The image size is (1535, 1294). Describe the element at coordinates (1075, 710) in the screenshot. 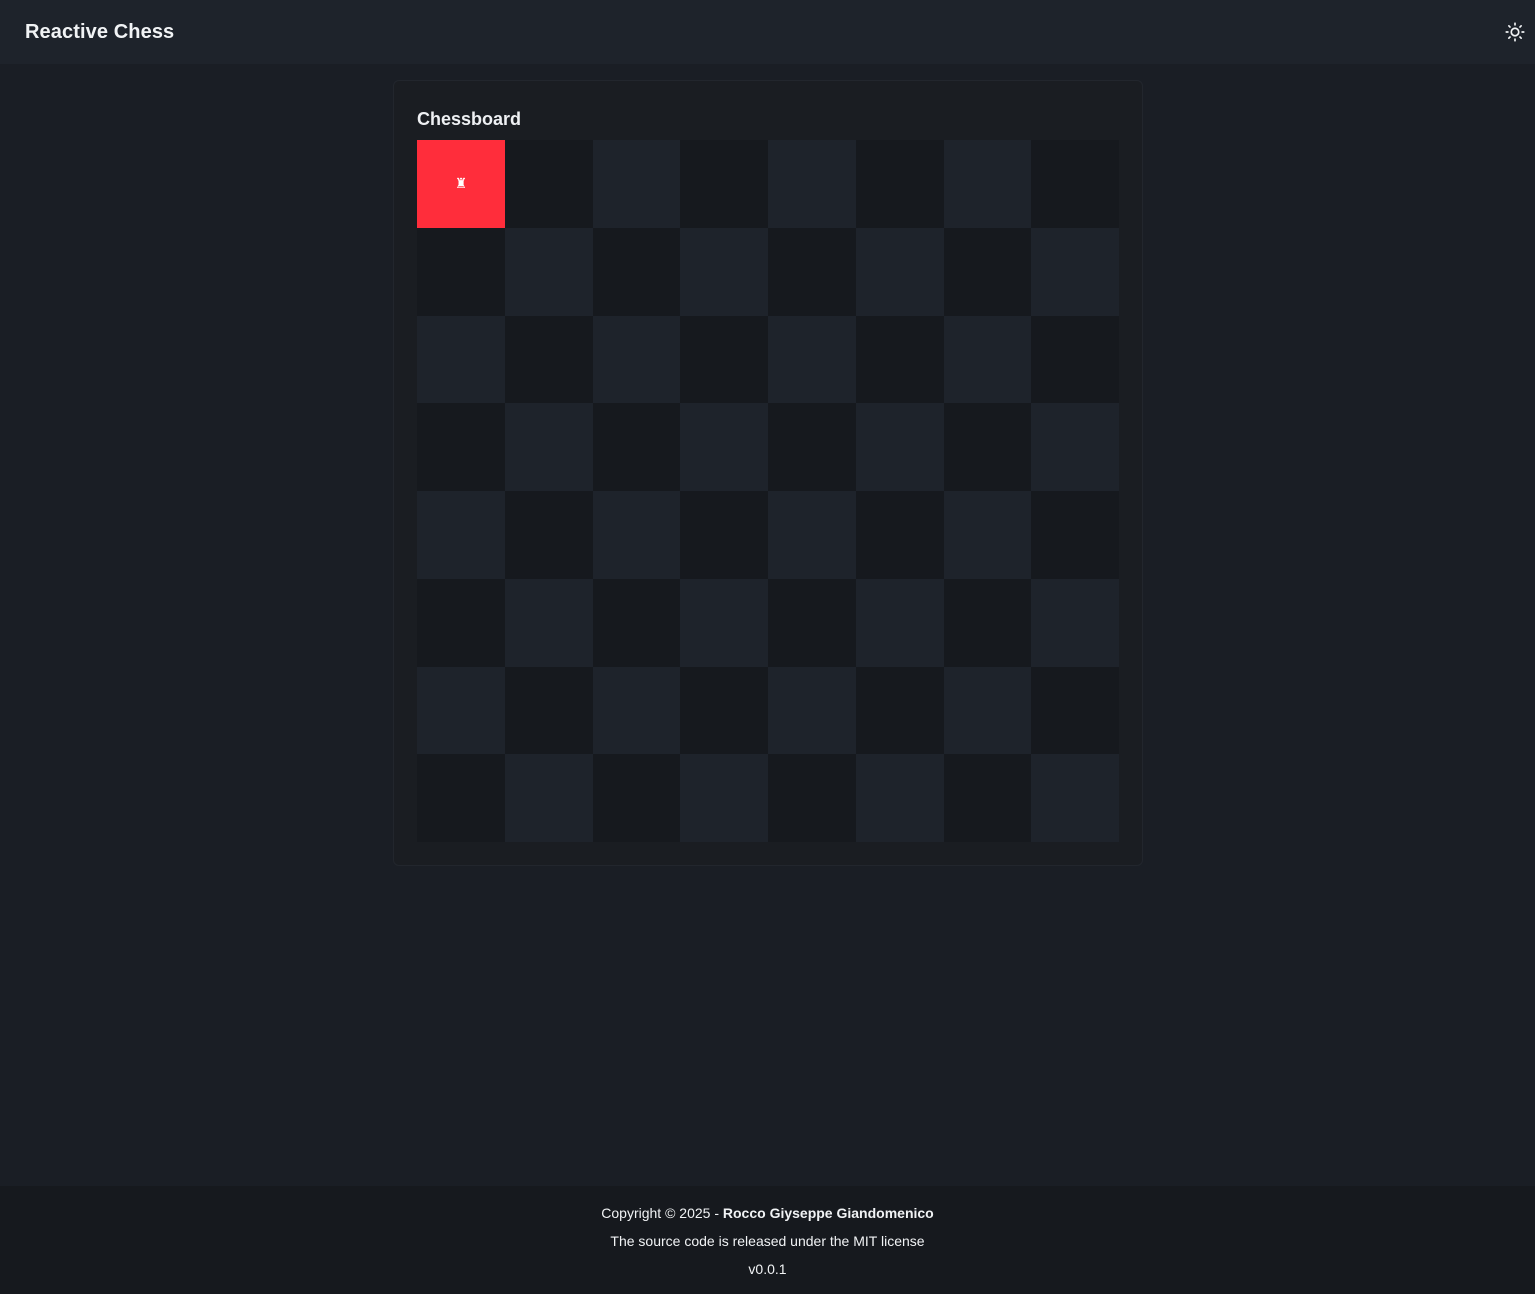

I see `square-h2` at that location.